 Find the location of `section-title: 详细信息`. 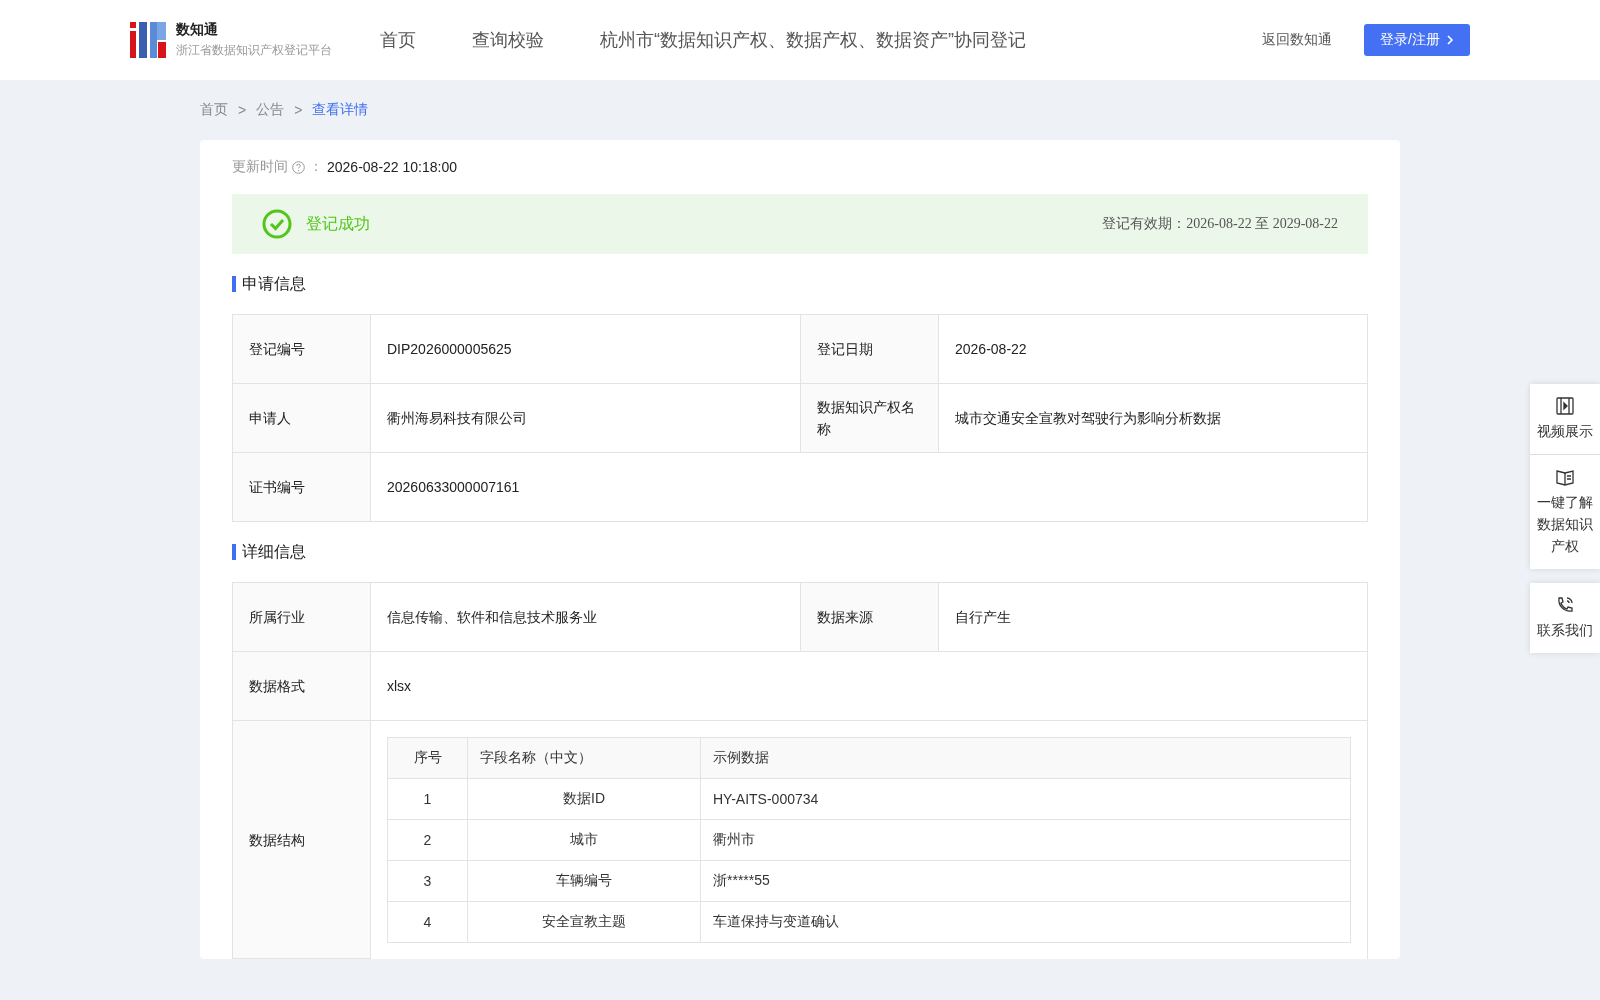

section-title: 详细信息 is located at coordinates (800, 552).